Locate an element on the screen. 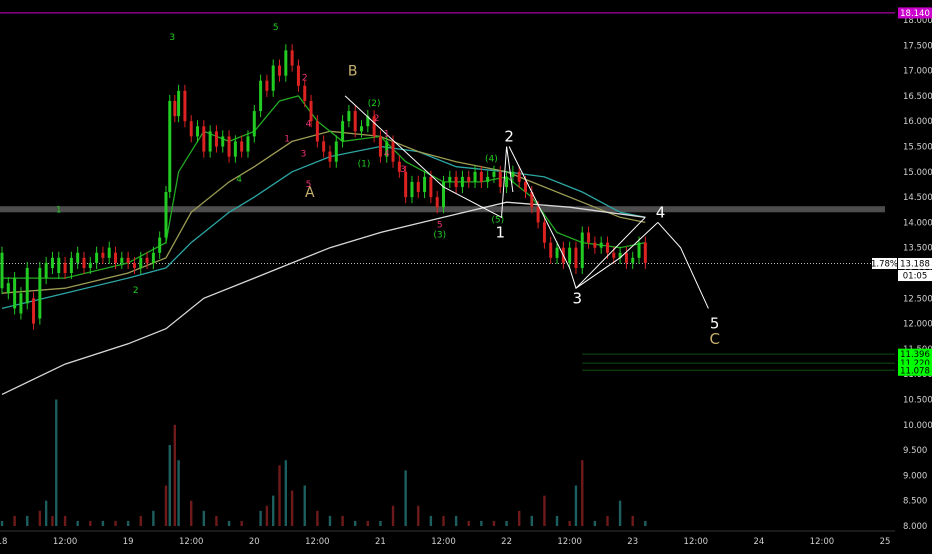 The height and width of the screenshot is (554, 932). price-label: 1.78% is located at coordinates (884, 264).